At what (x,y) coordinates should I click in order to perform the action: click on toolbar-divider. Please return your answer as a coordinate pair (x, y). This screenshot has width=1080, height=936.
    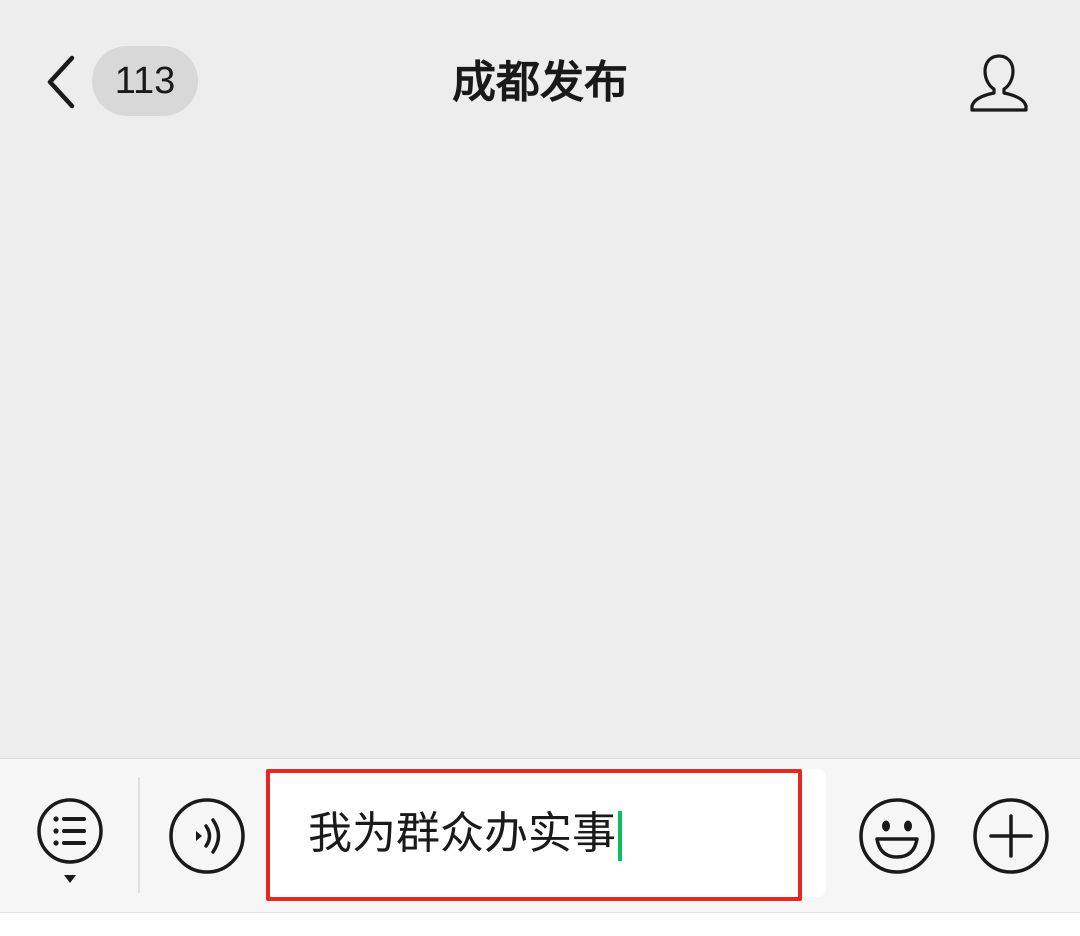
    Looking at the image, I should click on (139, 835).